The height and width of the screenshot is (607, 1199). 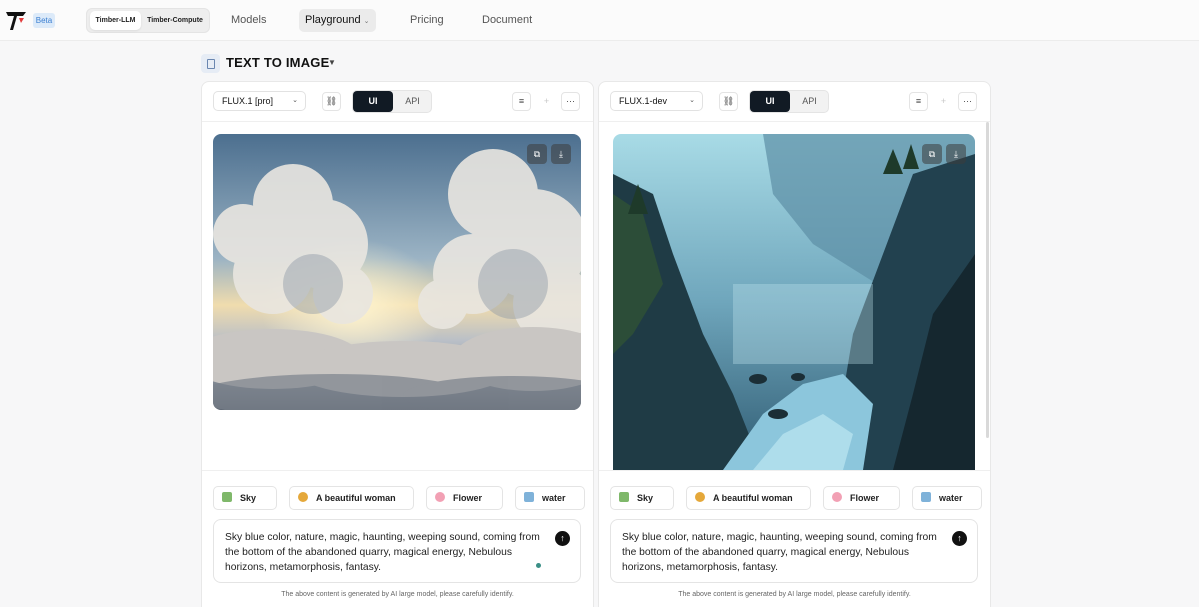 I want to click on status-dot, so click(x=538, y=565).